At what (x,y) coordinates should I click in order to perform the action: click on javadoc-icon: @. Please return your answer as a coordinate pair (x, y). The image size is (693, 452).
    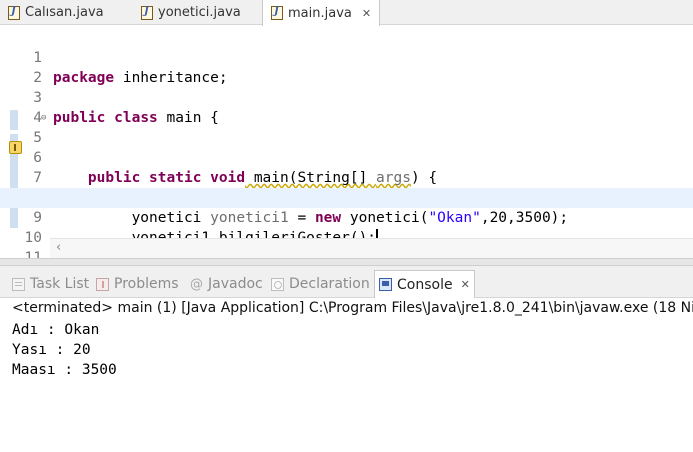
    Looking at the image, I should click on (196, 284).